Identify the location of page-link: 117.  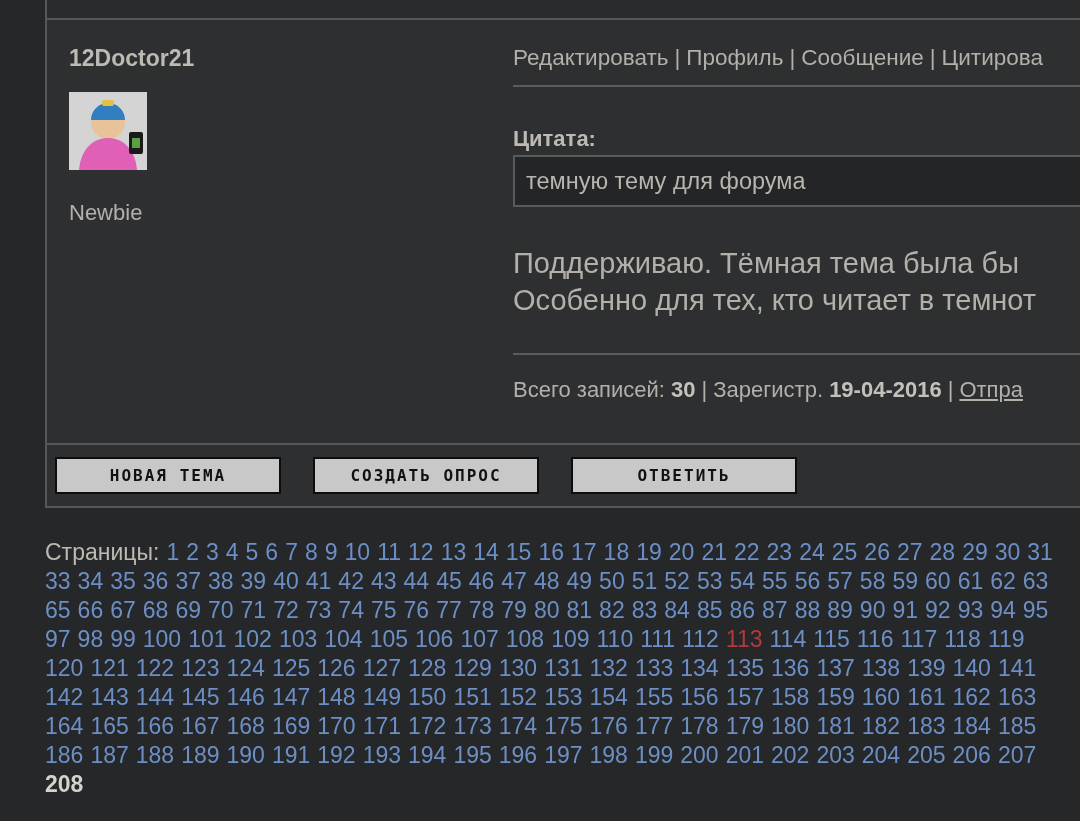
(919, 639).